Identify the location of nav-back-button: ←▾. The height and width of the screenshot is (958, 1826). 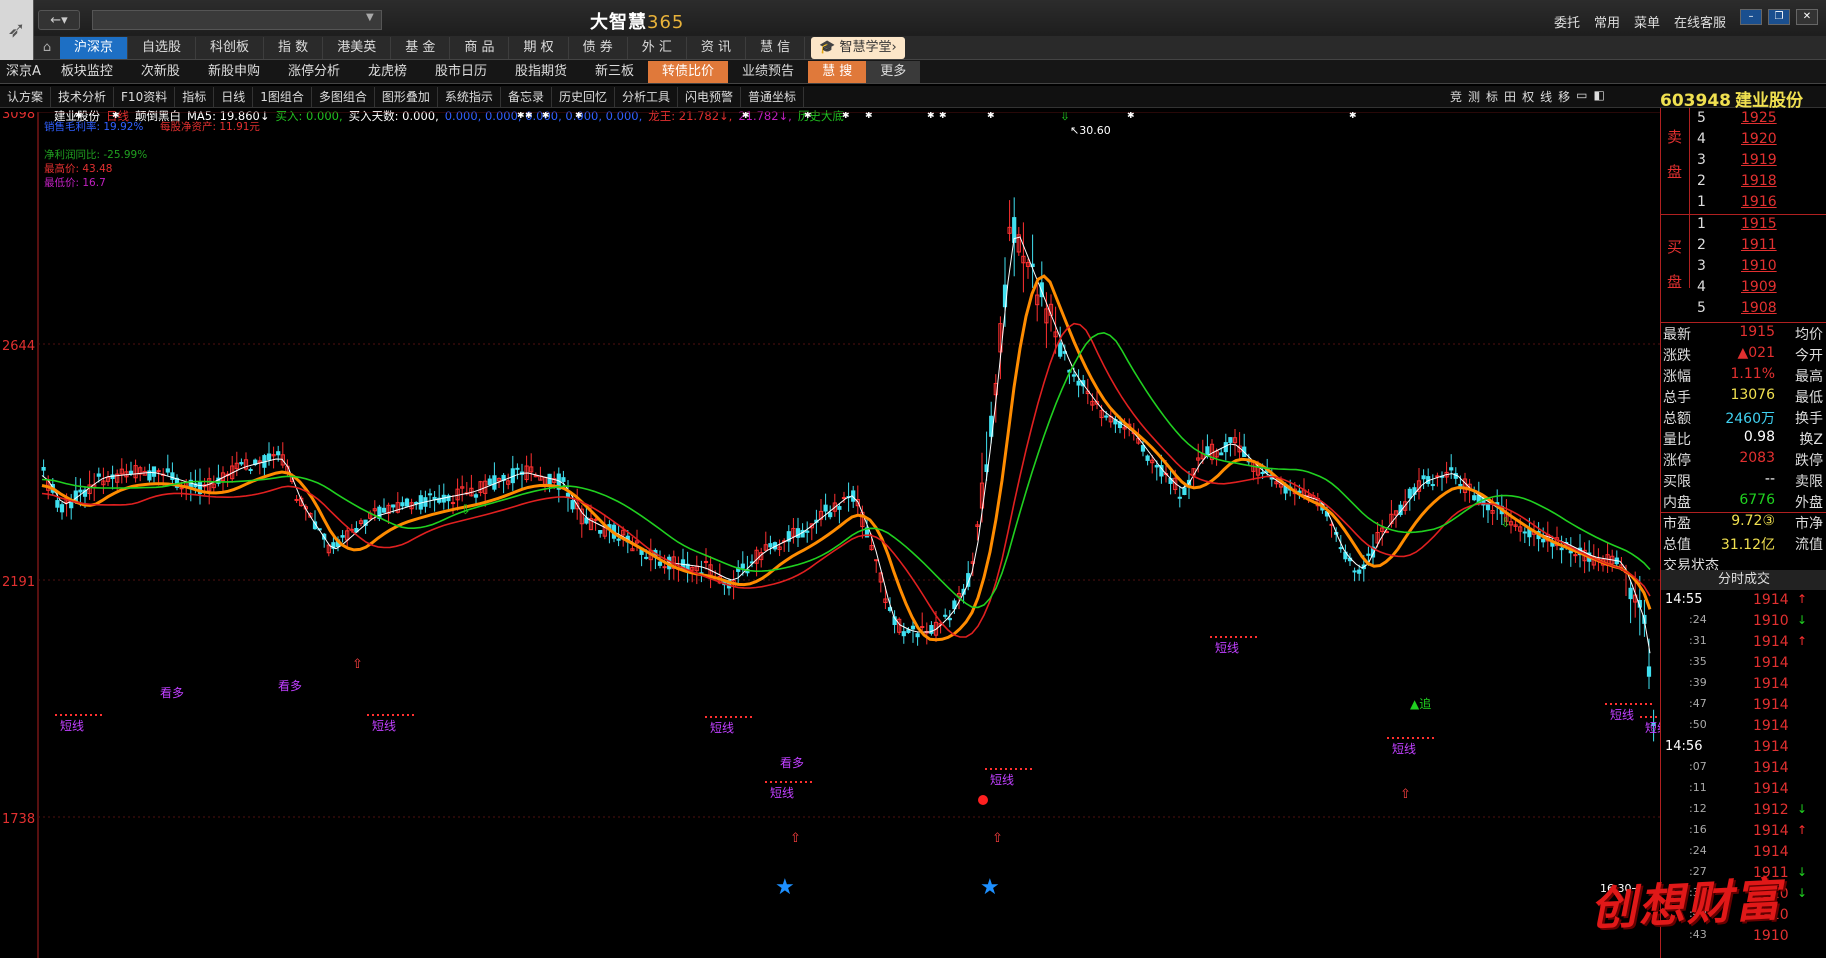
(59, 20).